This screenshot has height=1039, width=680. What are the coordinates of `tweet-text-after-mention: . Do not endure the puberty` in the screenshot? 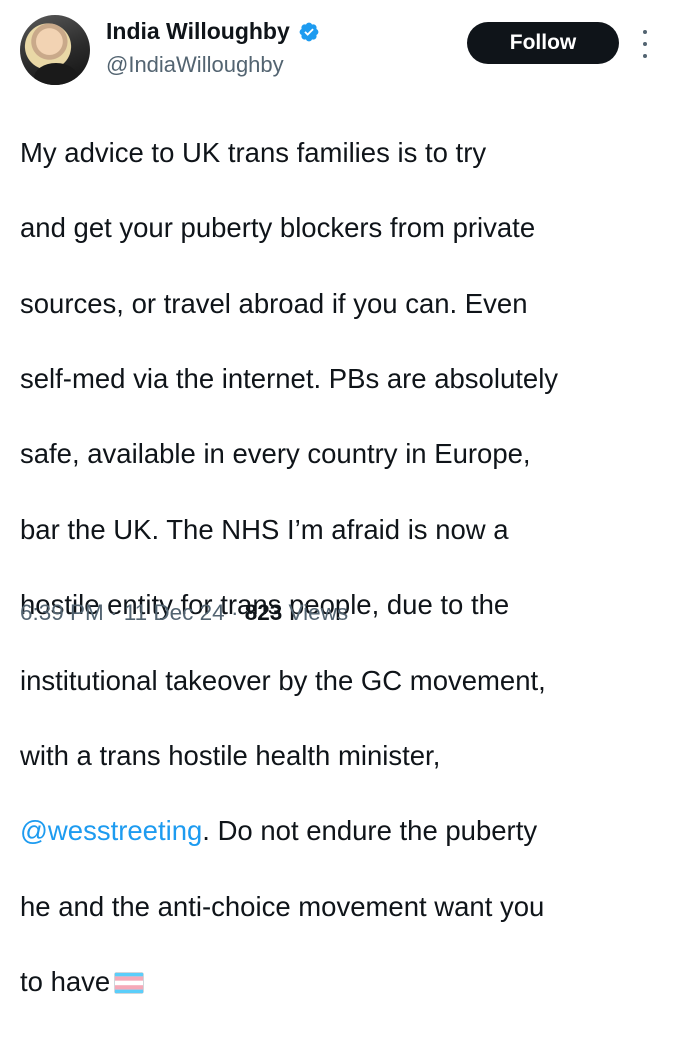 It's located at (370, 831).